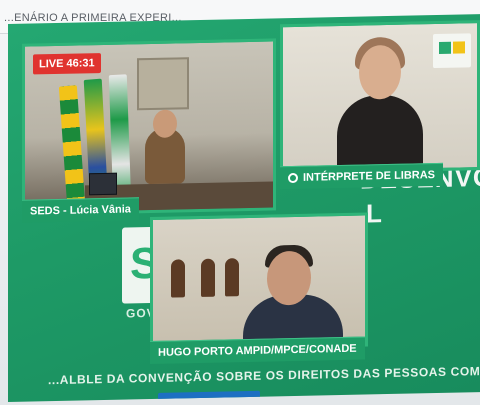 The height and width of the screenshot is (405, 480). Describe the element at coordinates (67, 64) in the screenshot. I see `live-badge: LIVE 46:31` at that location.